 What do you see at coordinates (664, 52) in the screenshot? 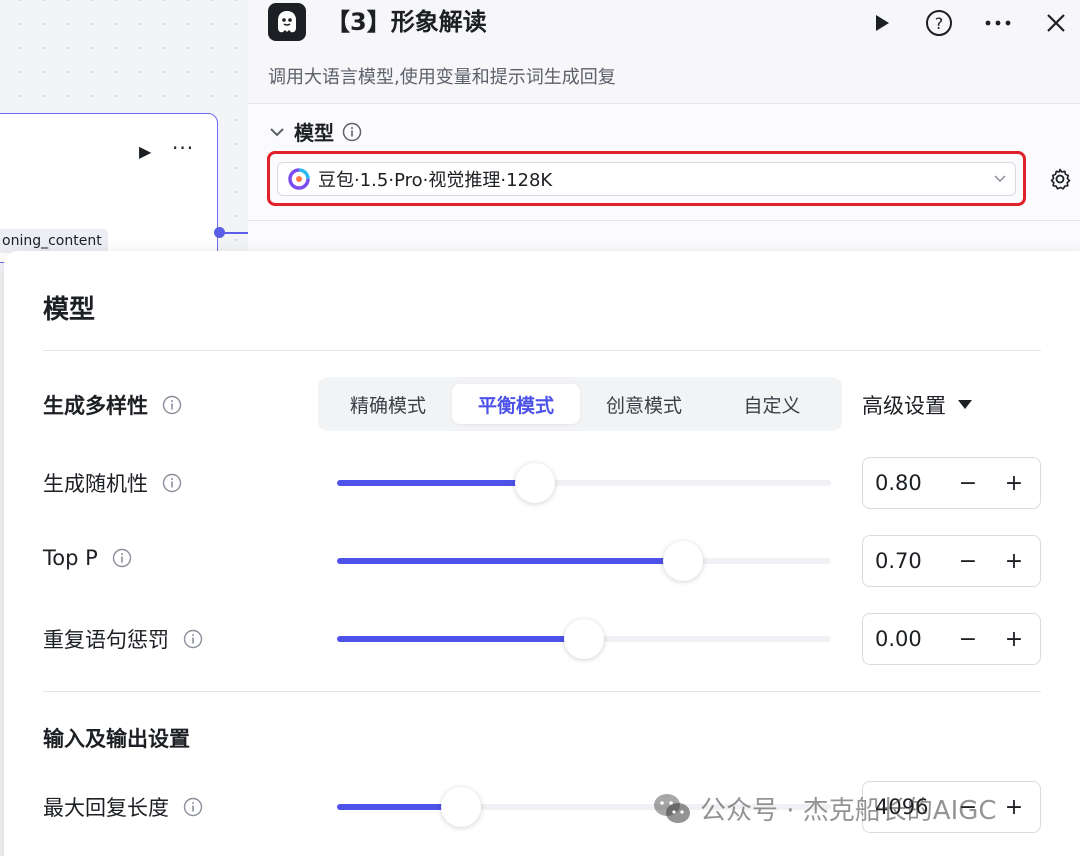
I see `panel-header: 【3】形象解读 ? 调用大语言模型,使用变量和提示词生成回复` at bounding box center [664, 52].